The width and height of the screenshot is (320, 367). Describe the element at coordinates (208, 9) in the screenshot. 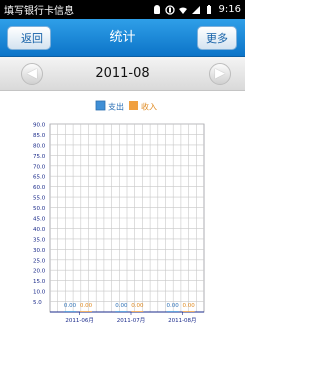

I see `battery-icon` at that location.